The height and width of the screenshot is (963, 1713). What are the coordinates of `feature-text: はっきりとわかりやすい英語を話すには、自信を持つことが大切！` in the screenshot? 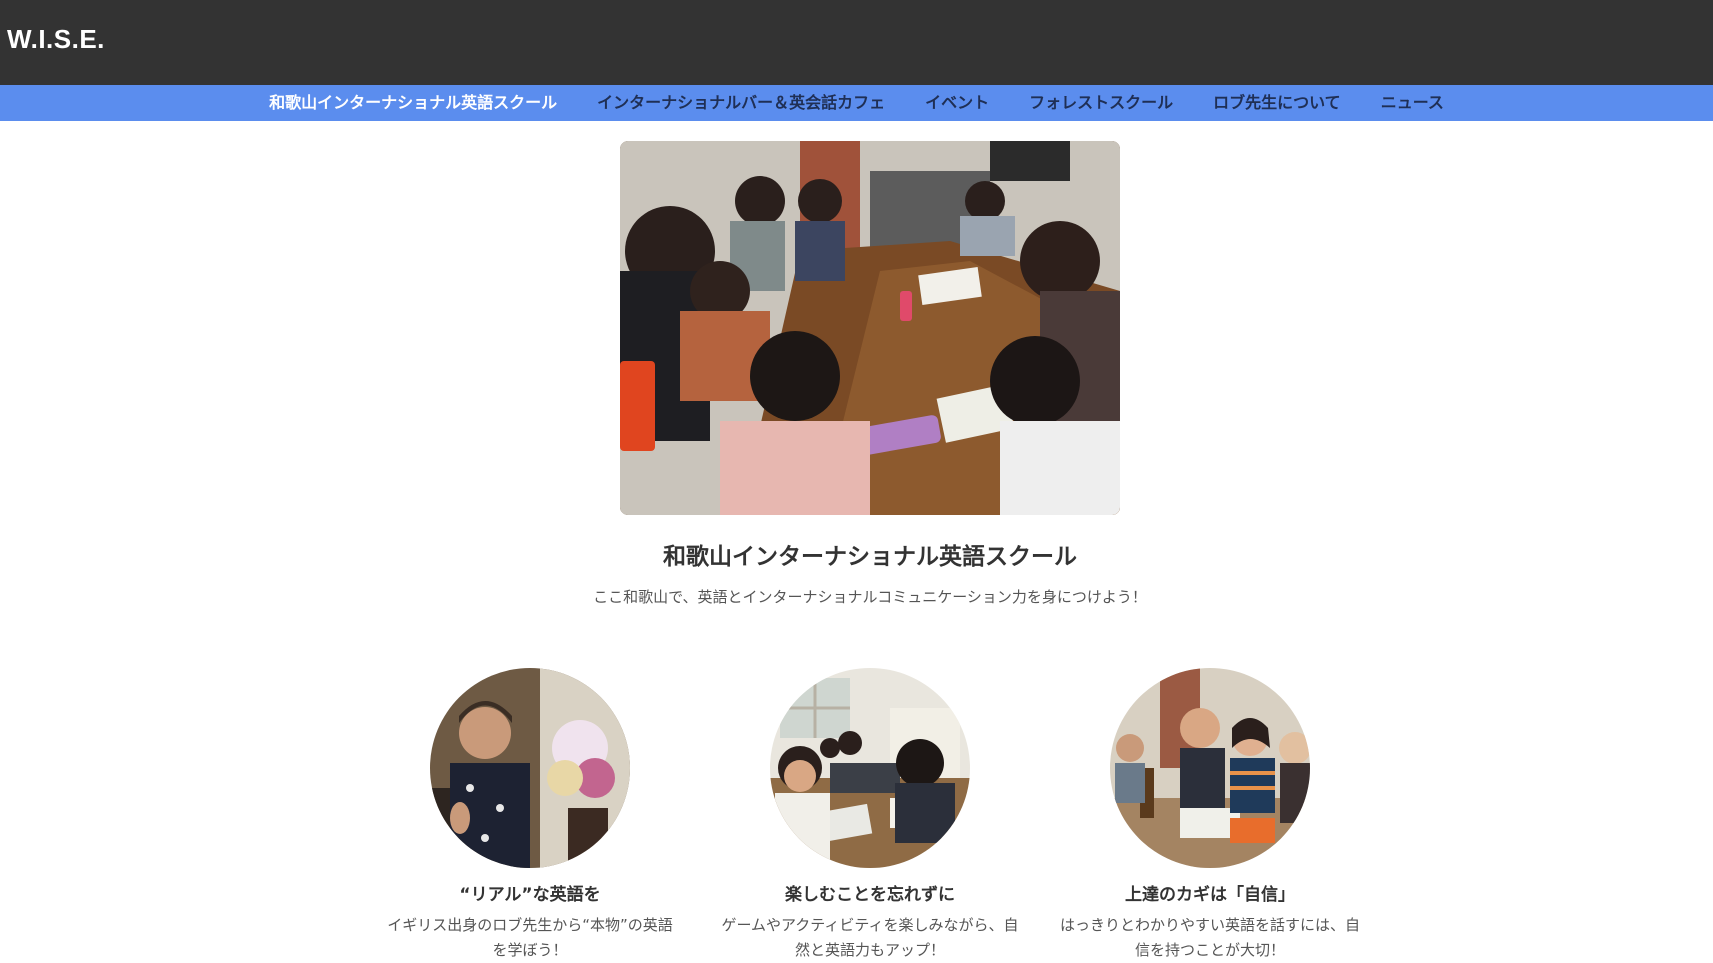 It's located at (1210, 937).